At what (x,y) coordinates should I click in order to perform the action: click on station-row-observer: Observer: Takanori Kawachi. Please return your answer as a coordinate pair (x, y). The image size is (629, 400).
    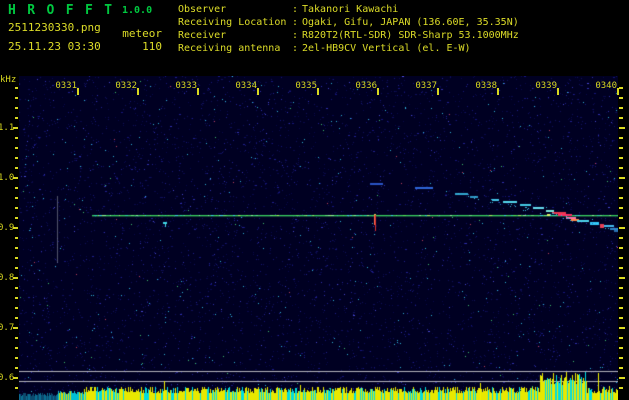
    Looking at the image, I should click on (348, 9).